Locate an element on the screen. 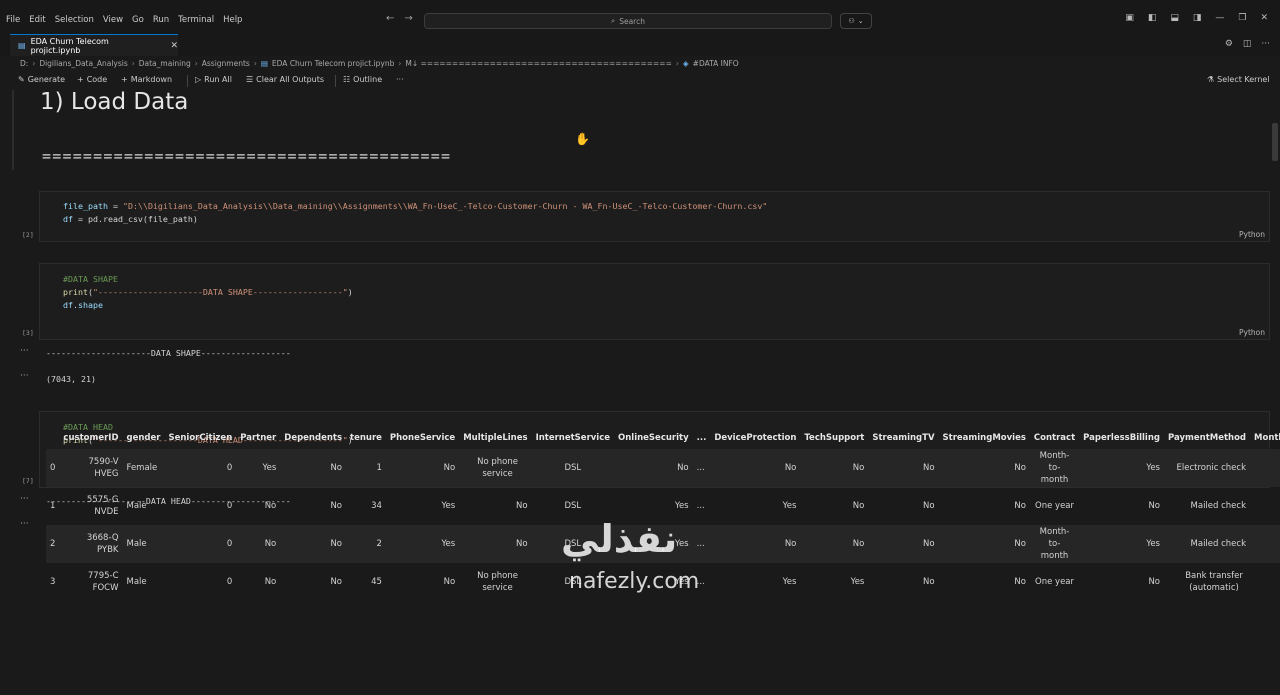 The image size is (1280, 695). layout-customize-icon: ▣ is located at coordinates (1129, 18).